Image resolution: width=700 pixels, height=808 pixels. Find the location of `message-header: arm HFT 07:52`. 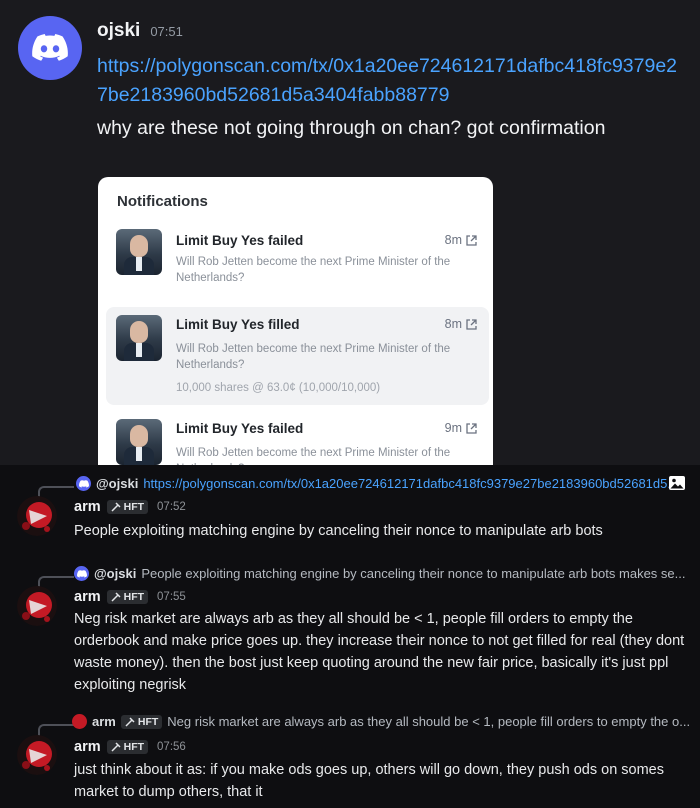

message-header: arm HFT 07:52 is located at coordinates (130, 507).